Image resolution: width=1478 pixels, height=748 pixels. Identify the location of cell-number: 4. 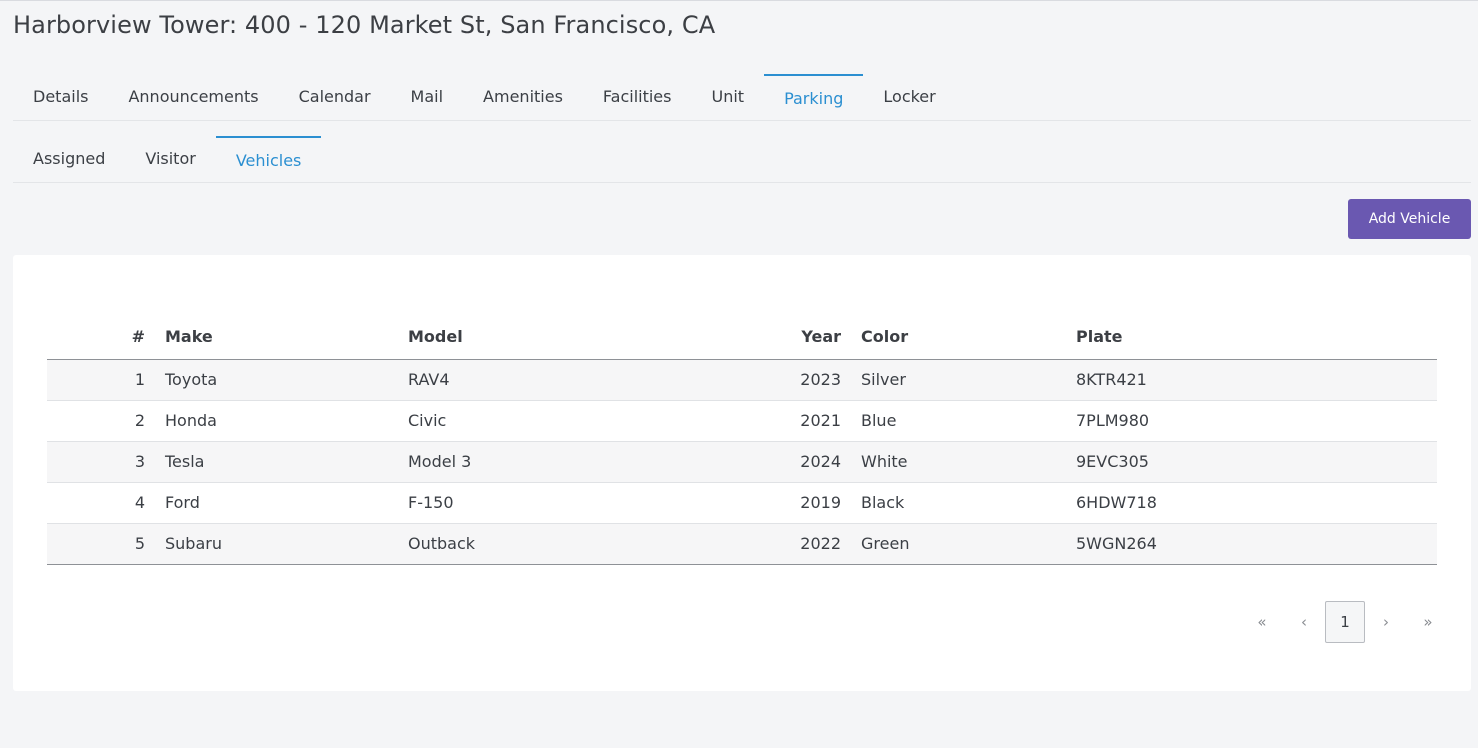
(101, 503).